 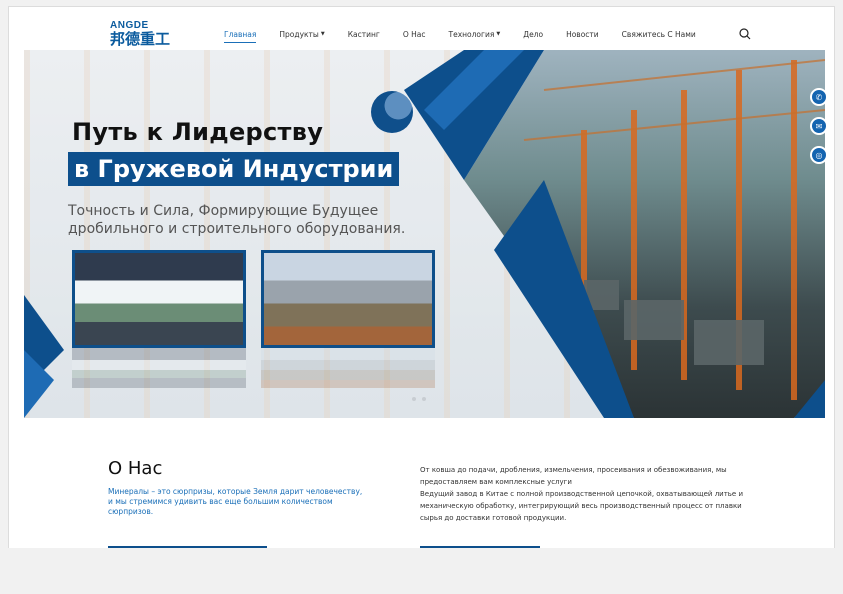 I want to click on nav-label: Новости, so click(x=582, y=34).